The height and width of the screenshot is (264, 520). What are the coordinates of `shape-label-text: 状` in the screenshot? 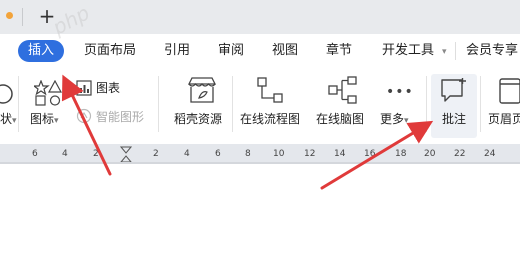 It's located at (6, 119).